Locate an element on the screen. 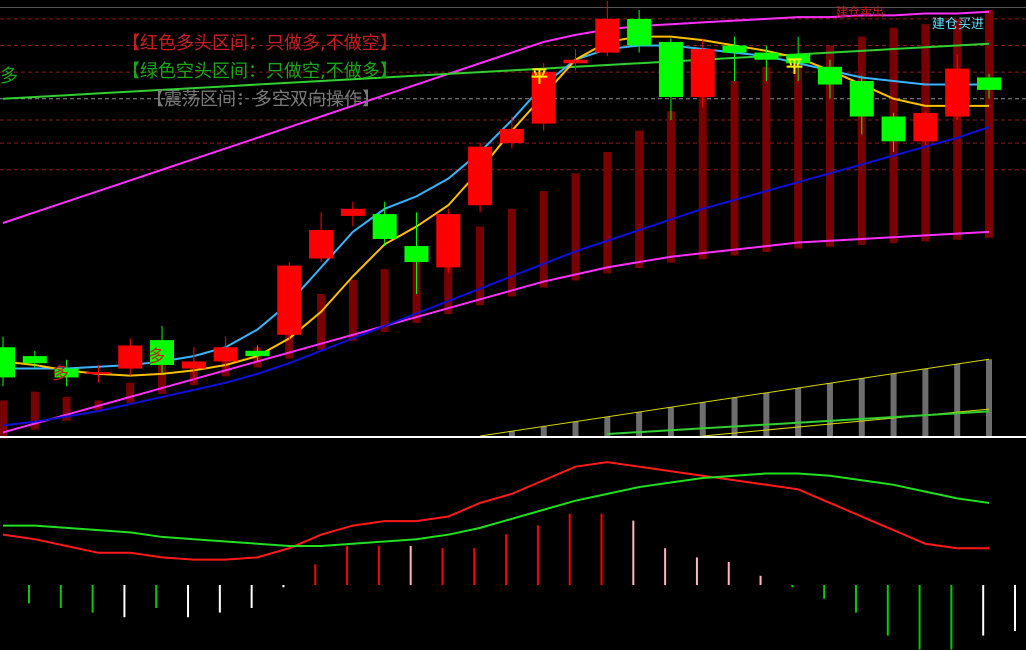 The image size is (1026, 650). open-buy-signal: 建仓买进 is located at coordinates (958, 24).